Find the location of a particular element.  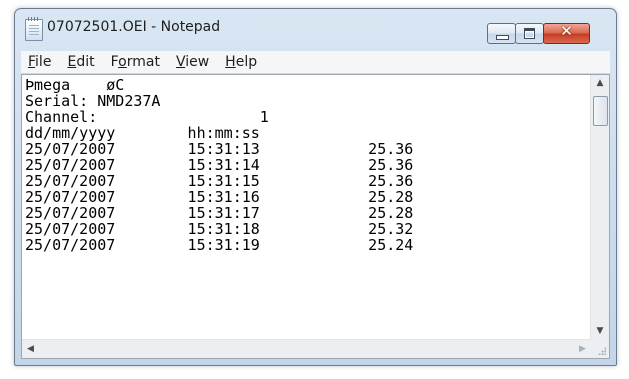

vertical-scroll-thumb is located at coordinates (600, 111).